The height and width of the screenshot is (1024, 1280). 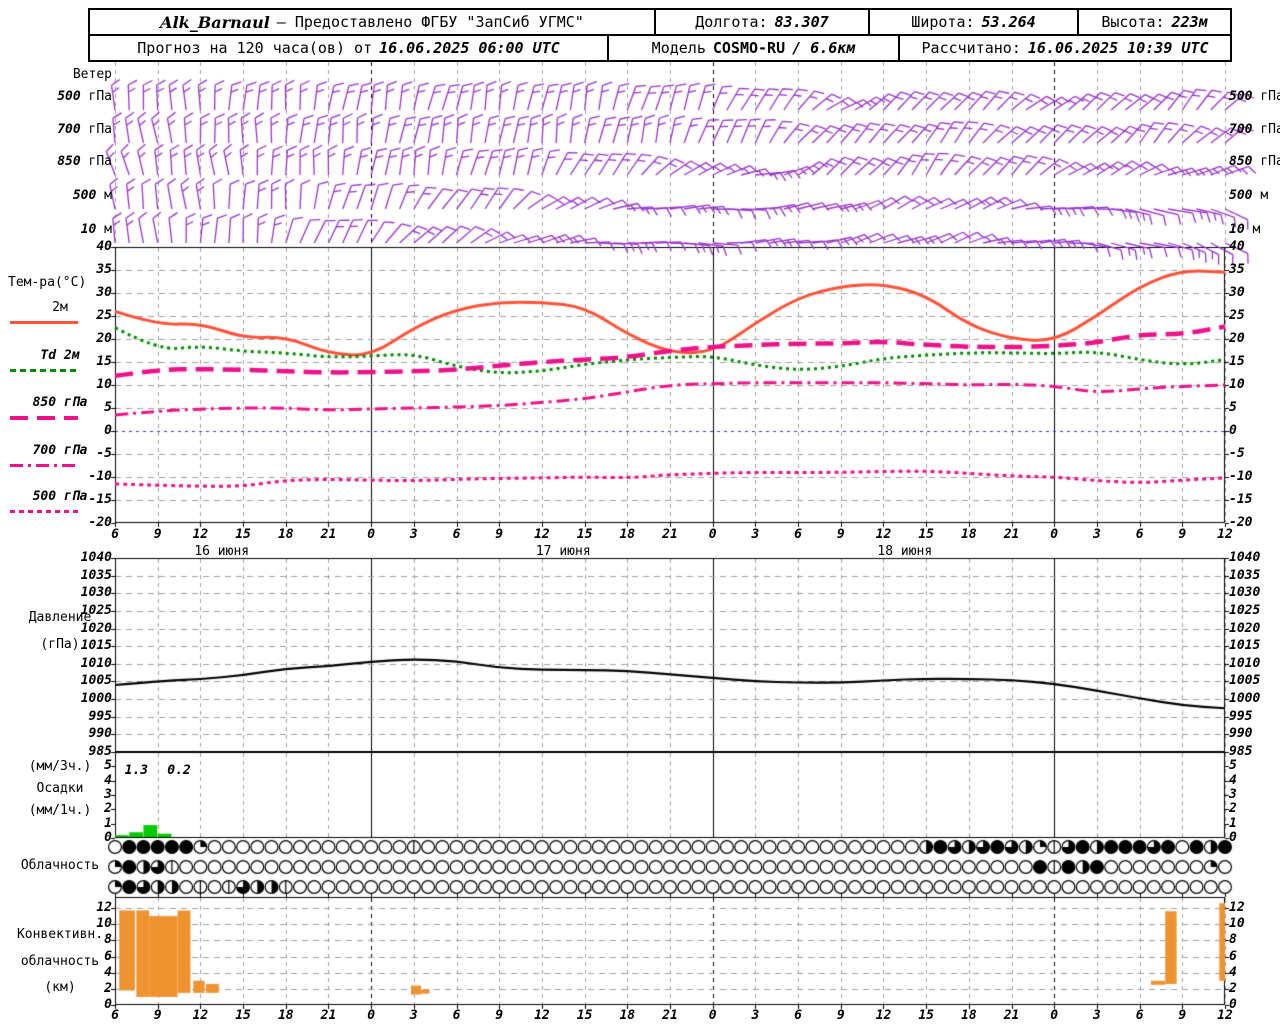 I want to click on temp-ytick-left: -10, so click(x=100, y=476).